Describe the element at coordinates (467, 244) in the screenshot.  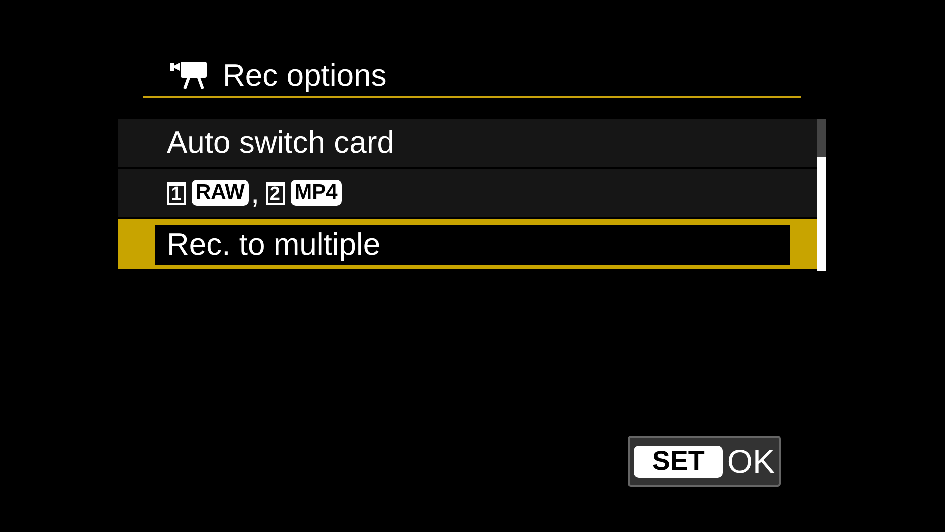
I see `menu-item: Rec. to multiple` at that location.